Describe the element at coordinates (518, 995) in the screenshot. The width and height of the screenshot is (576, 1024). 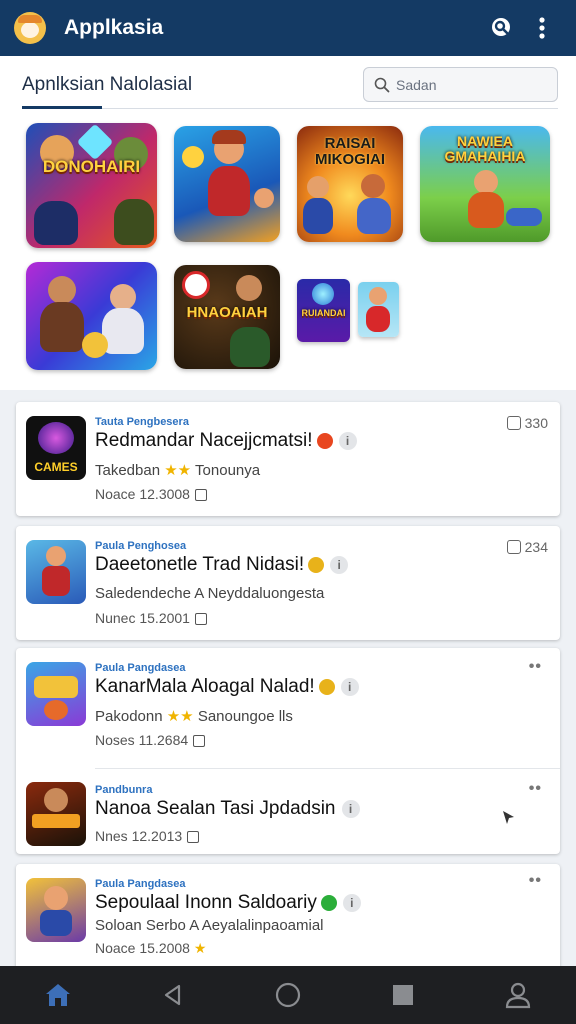
I see `profile-icon` at that location.